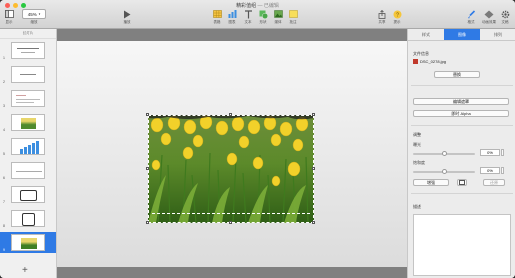 The height and width of the screenshot is (278, 515). I want to click on tab-style: 样式, so click(426, 34).